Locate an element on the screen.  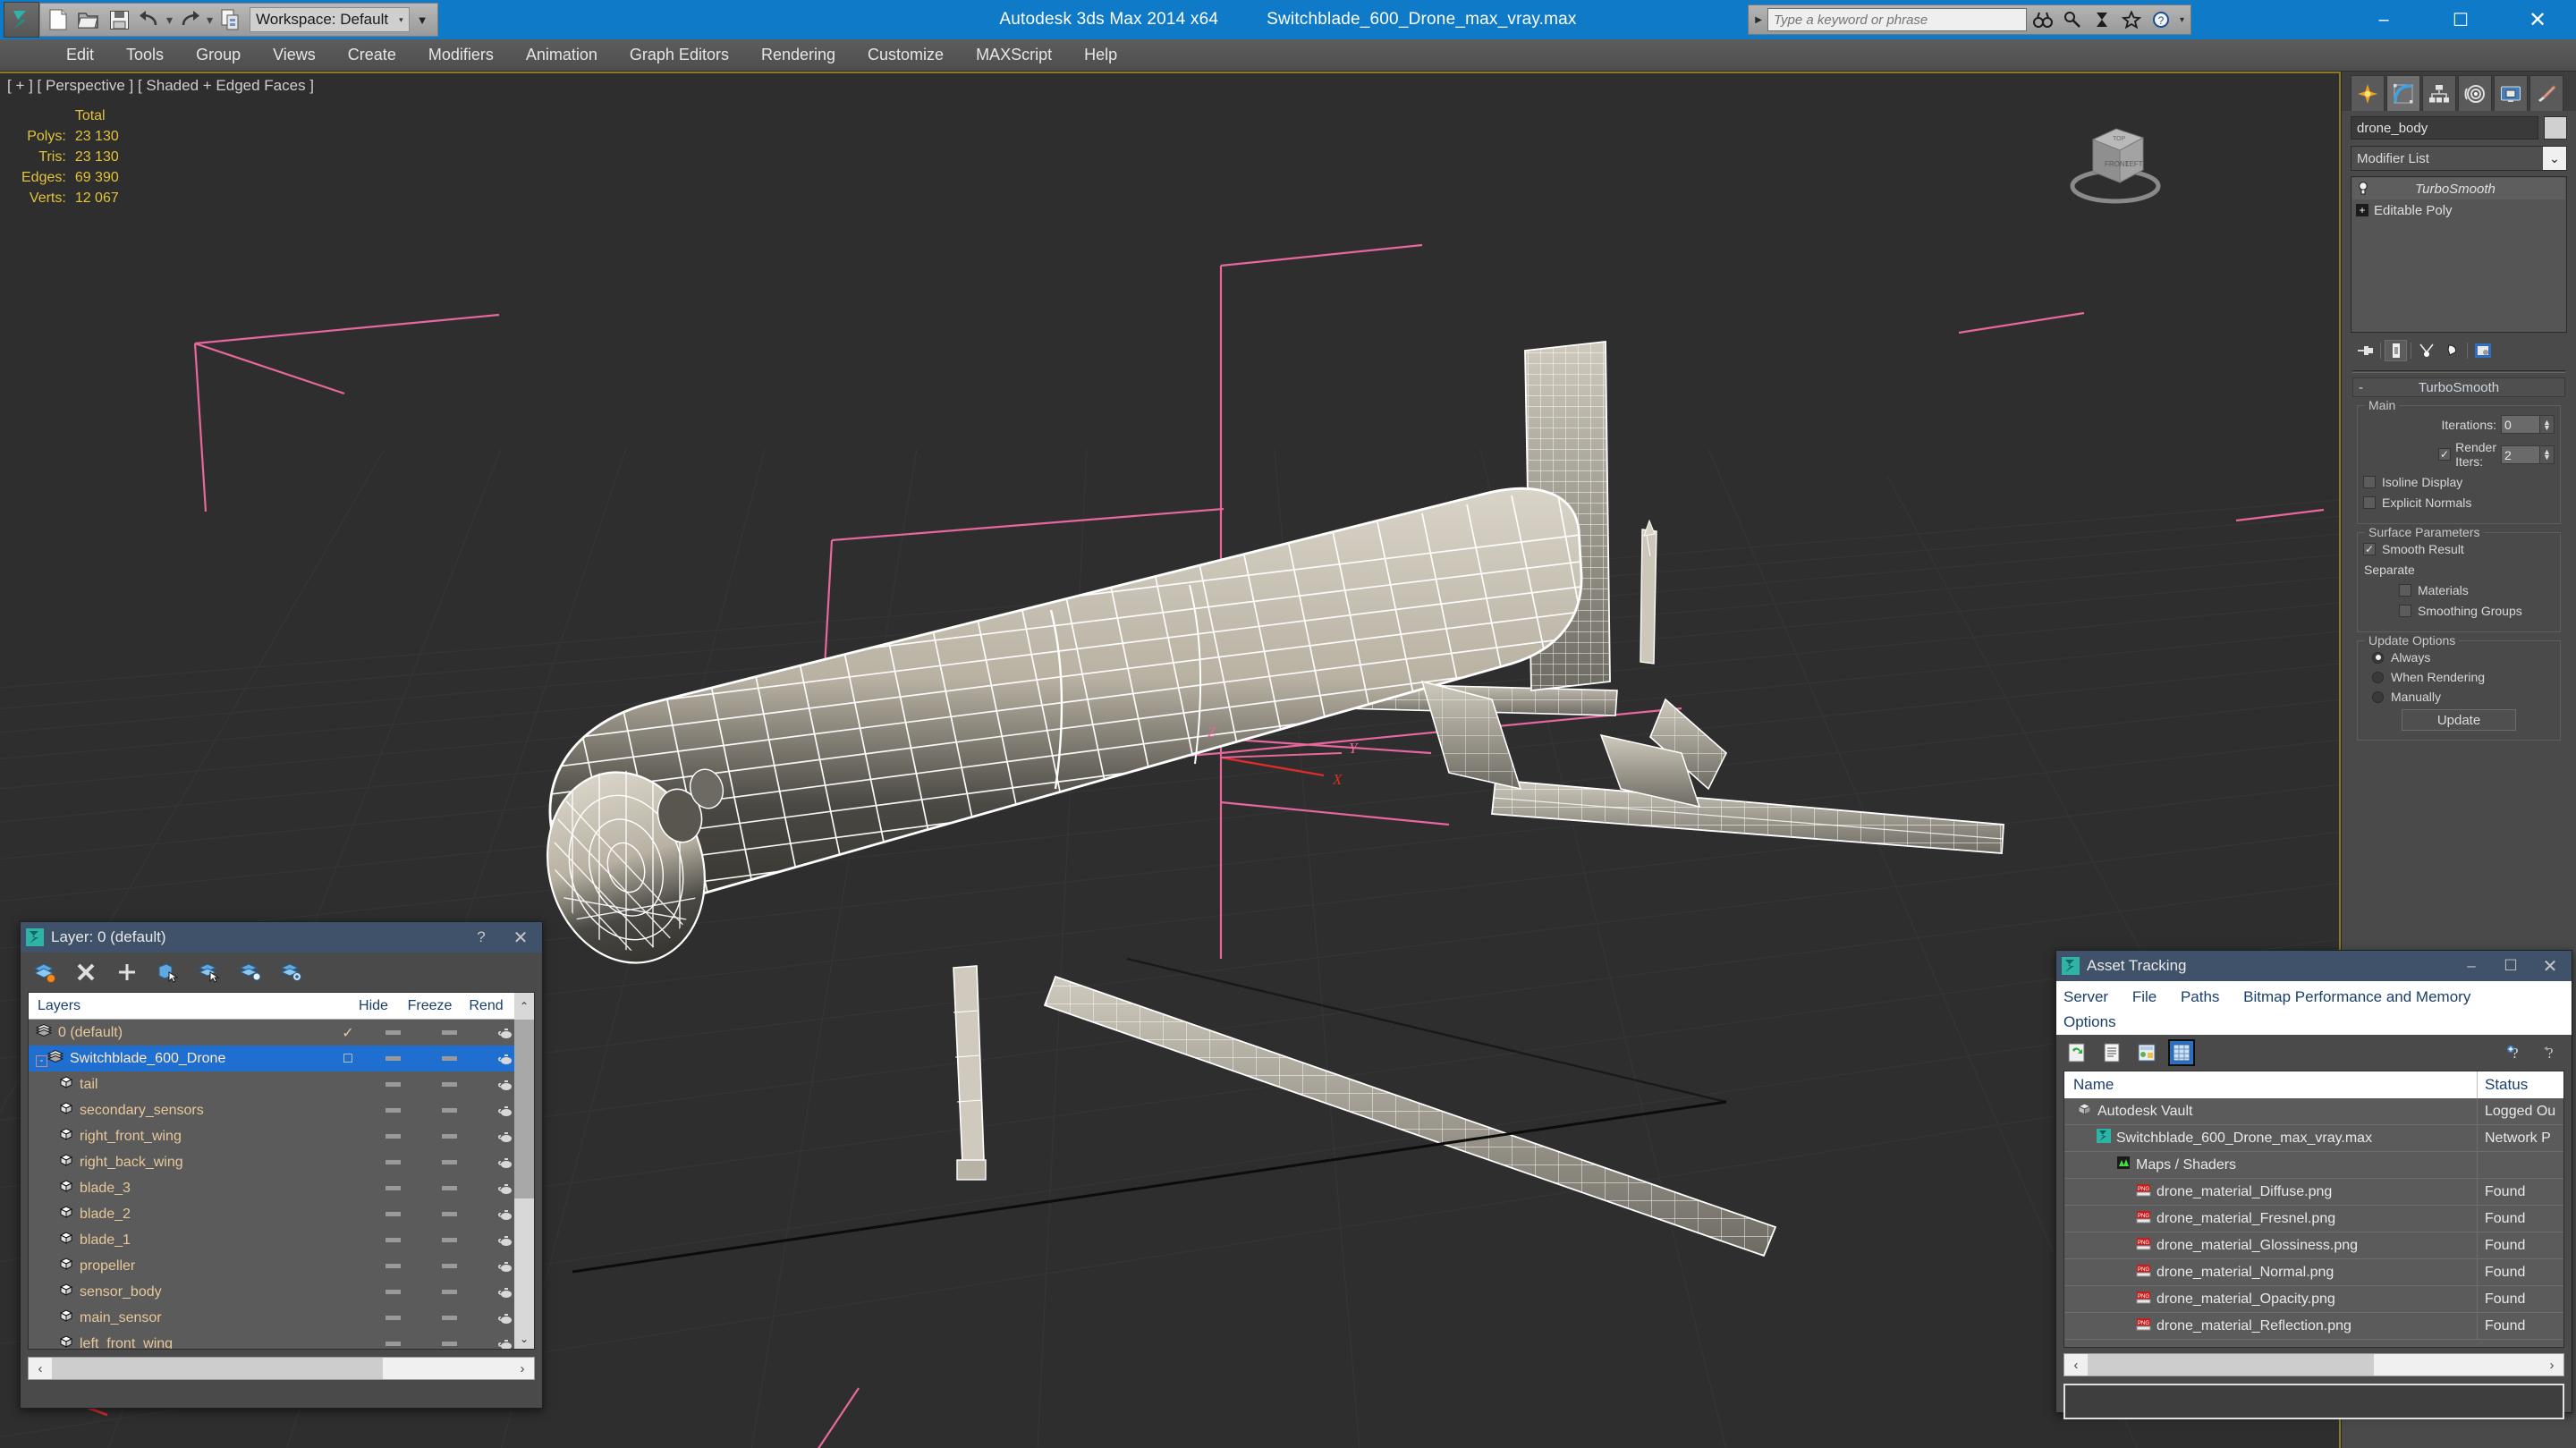
maximize-button: ☐ is located at coordinates (2460, 19).